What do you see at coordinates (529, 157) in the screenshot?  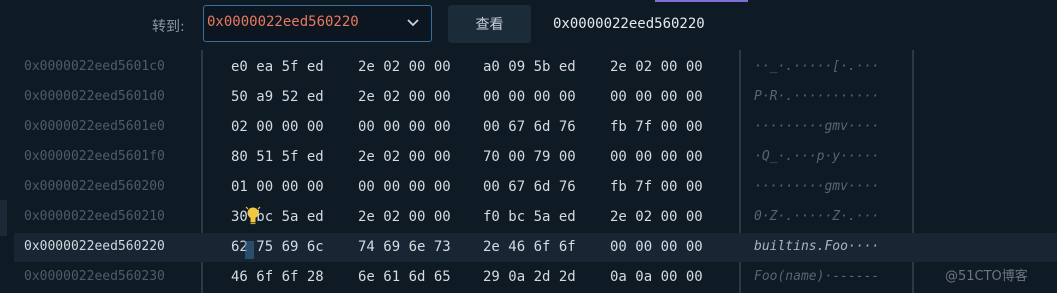 I see `hex-group: 70 00 79 00` at bounding box center [529, 157].